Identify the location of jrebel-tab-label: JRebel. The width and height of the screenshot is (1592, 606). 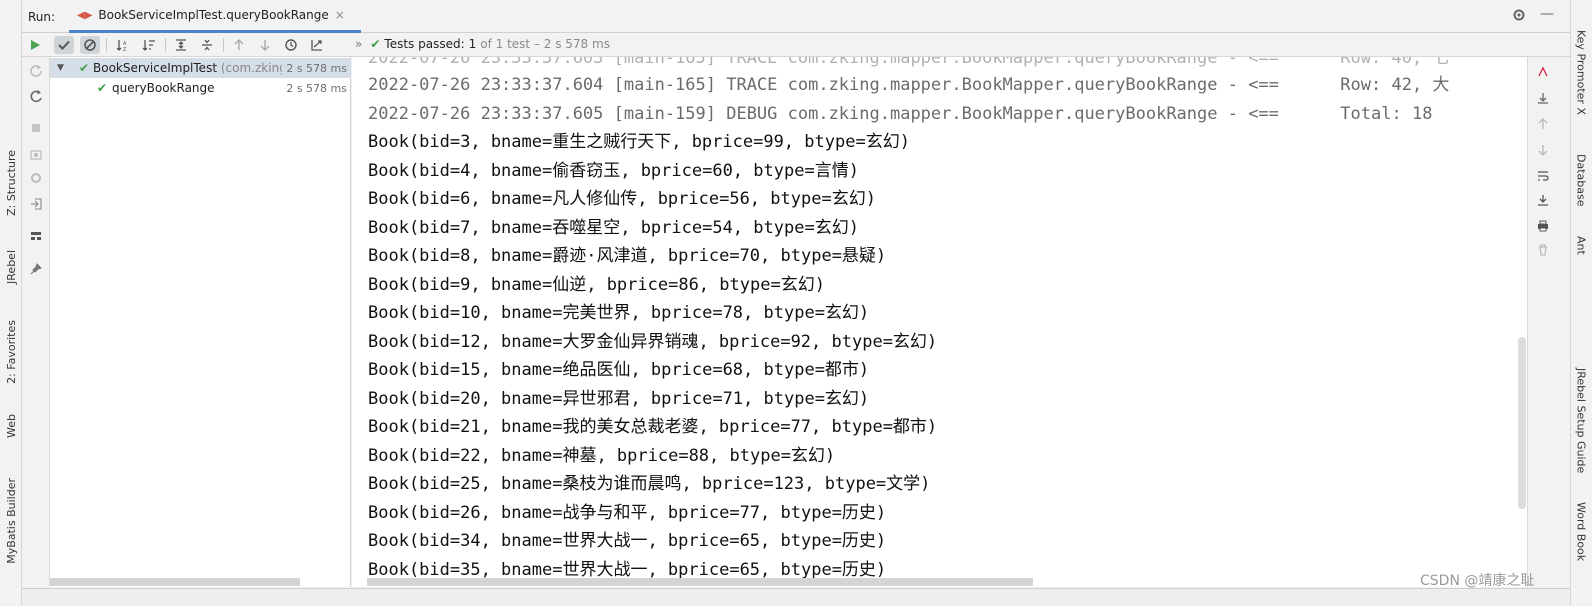
(11, 267).